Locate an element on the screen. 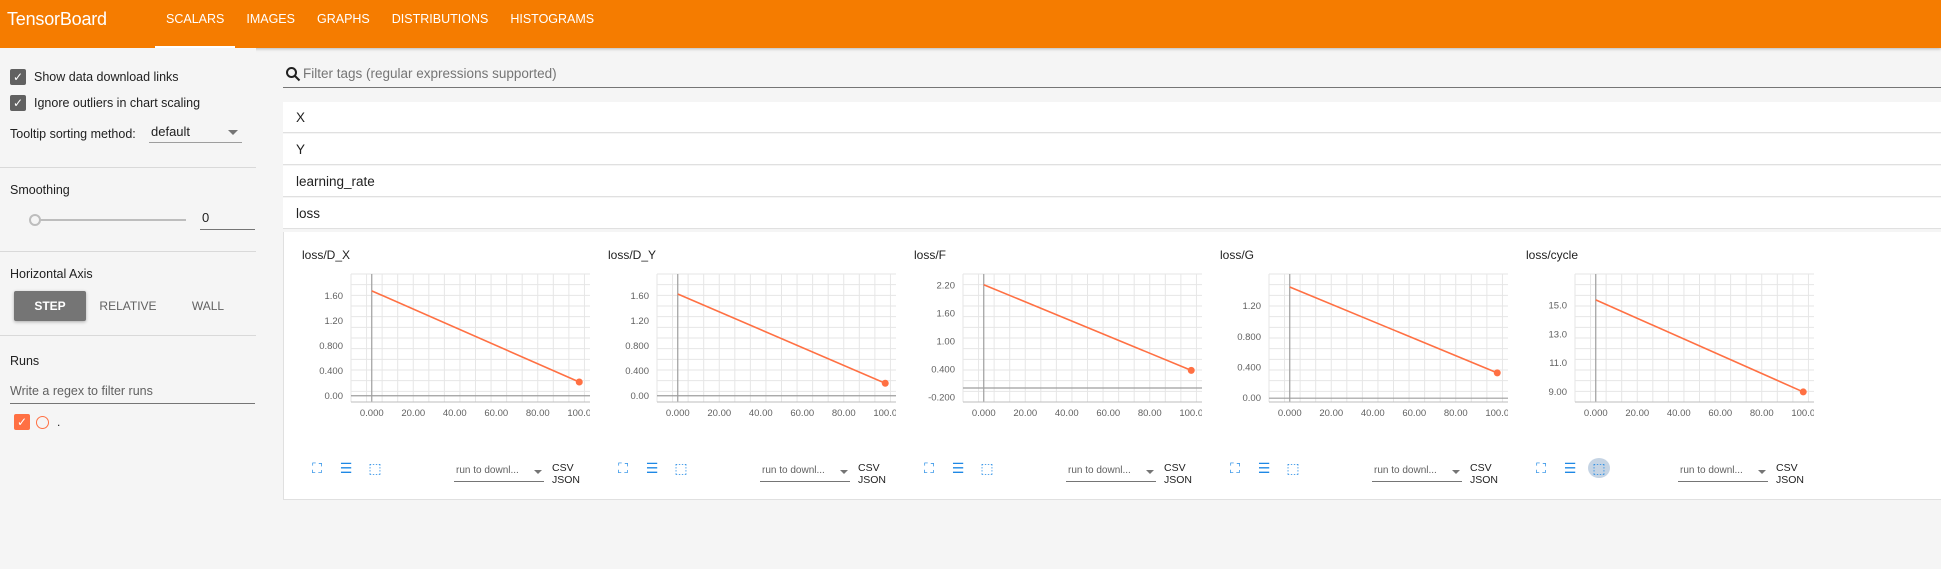 This screenshot has height=569, width=1941. chart-title: loss/cycle is located at coordinates (1552, 255).